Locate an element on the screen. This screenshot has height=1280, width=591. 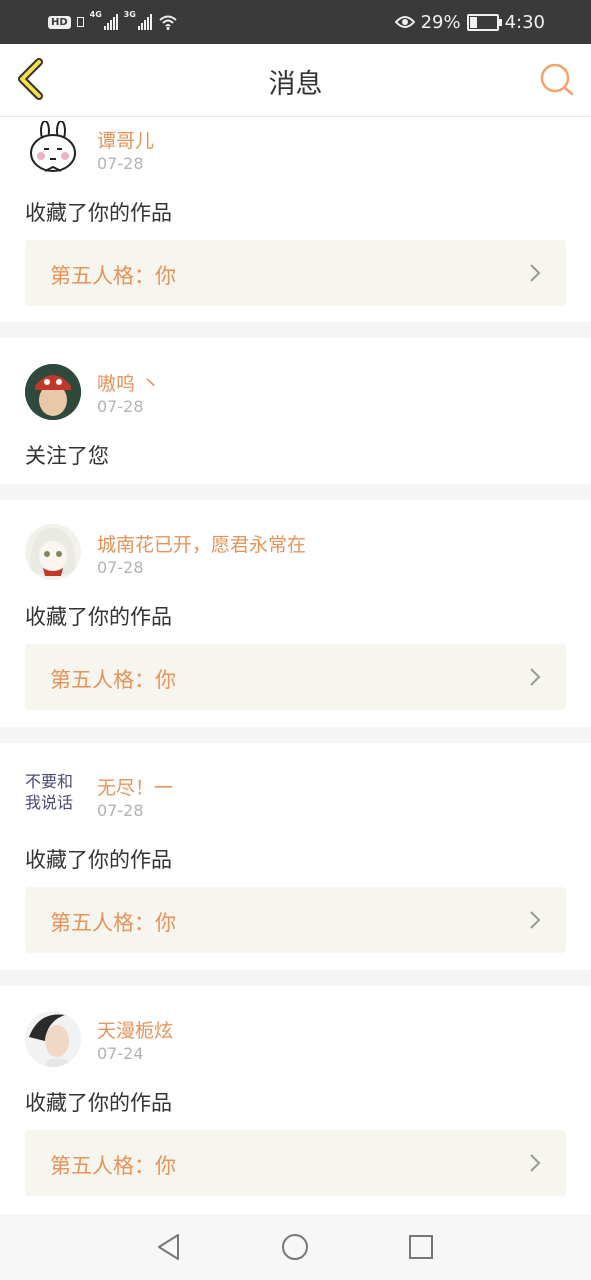
message-action: 关注了您 is located at coordinates (67, 456).